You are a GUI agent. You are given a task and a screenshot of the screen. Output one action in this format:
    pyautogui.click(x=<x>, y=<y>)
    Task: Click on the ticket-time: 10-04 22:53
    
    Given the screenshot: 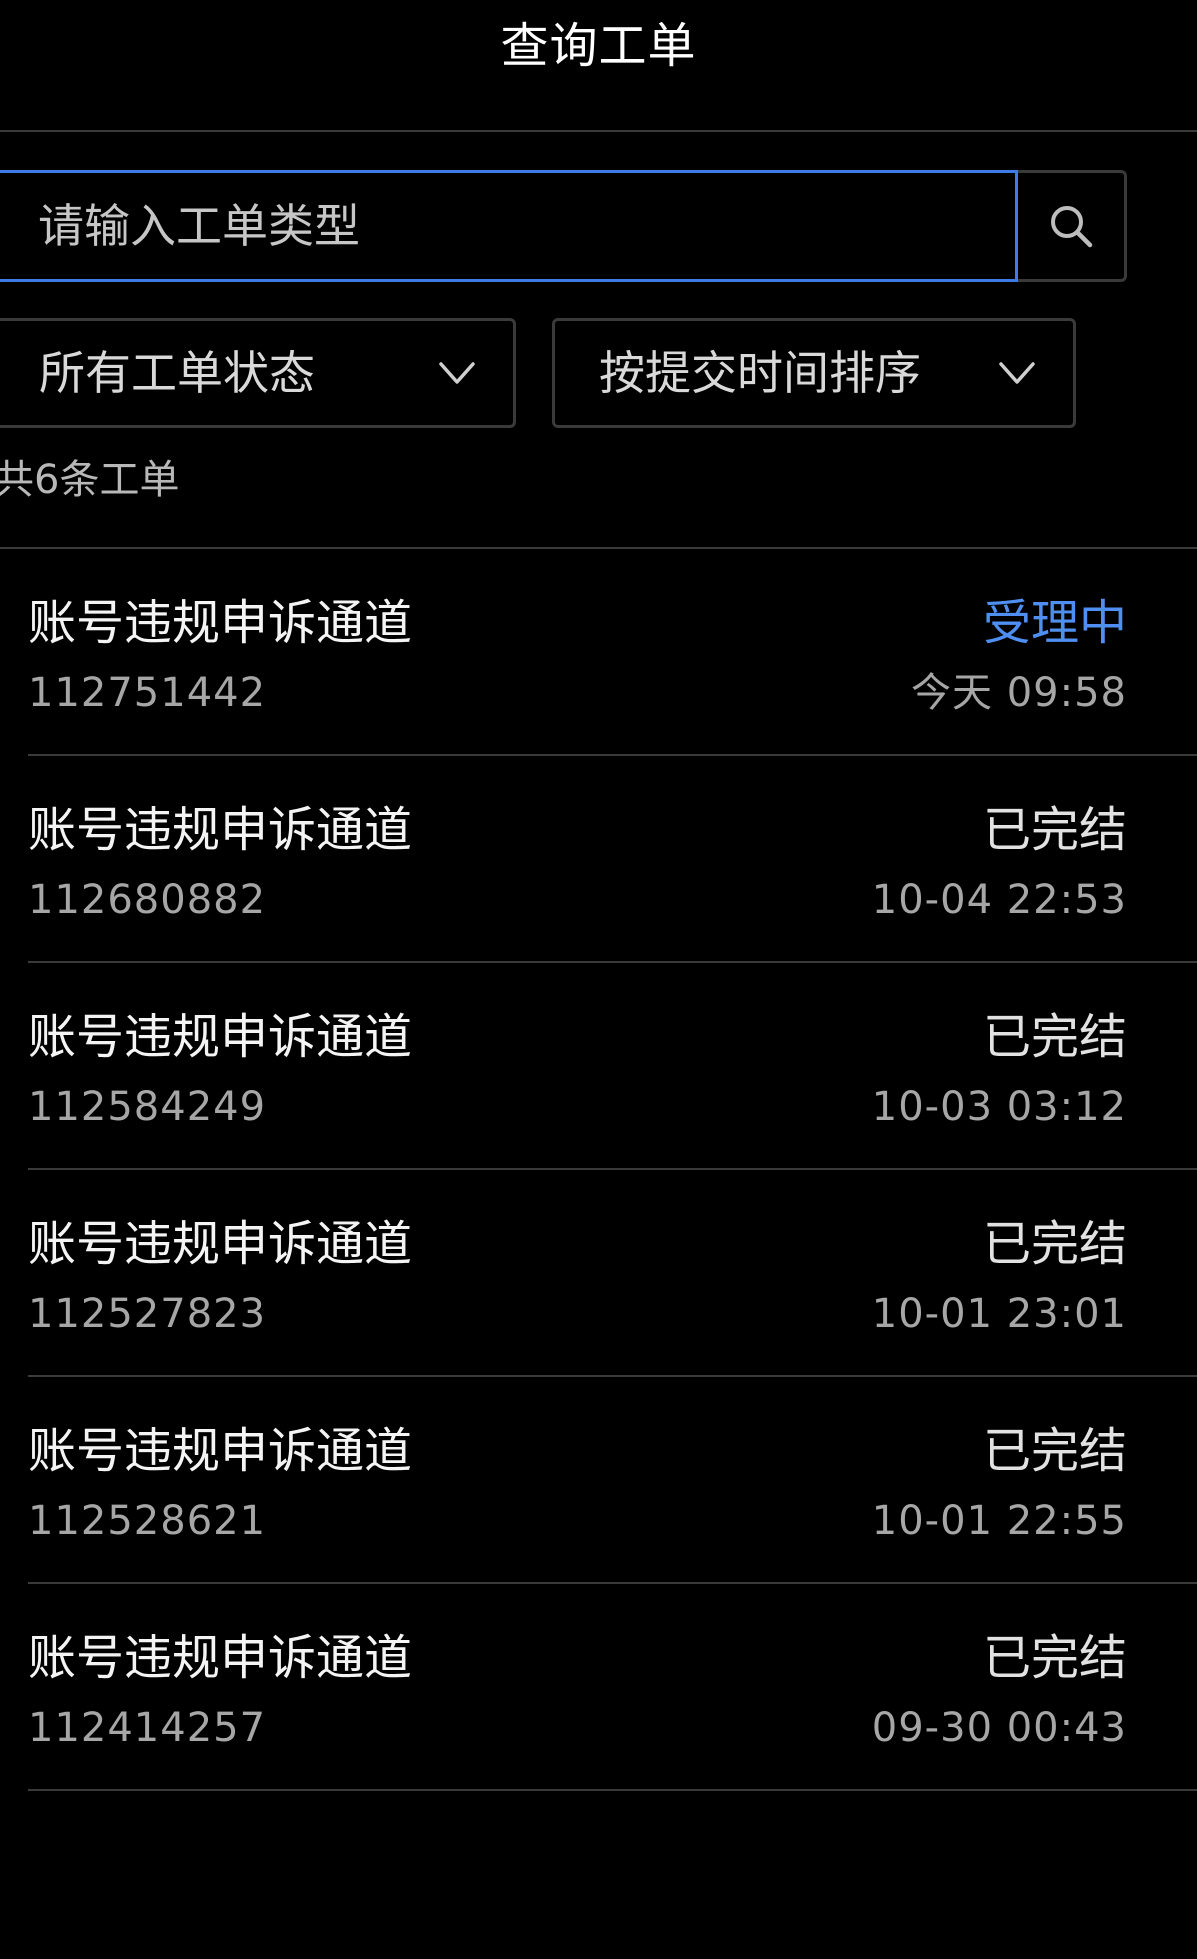 What is the action you would take?
    pyautogui.click(x=999, y=900)
    